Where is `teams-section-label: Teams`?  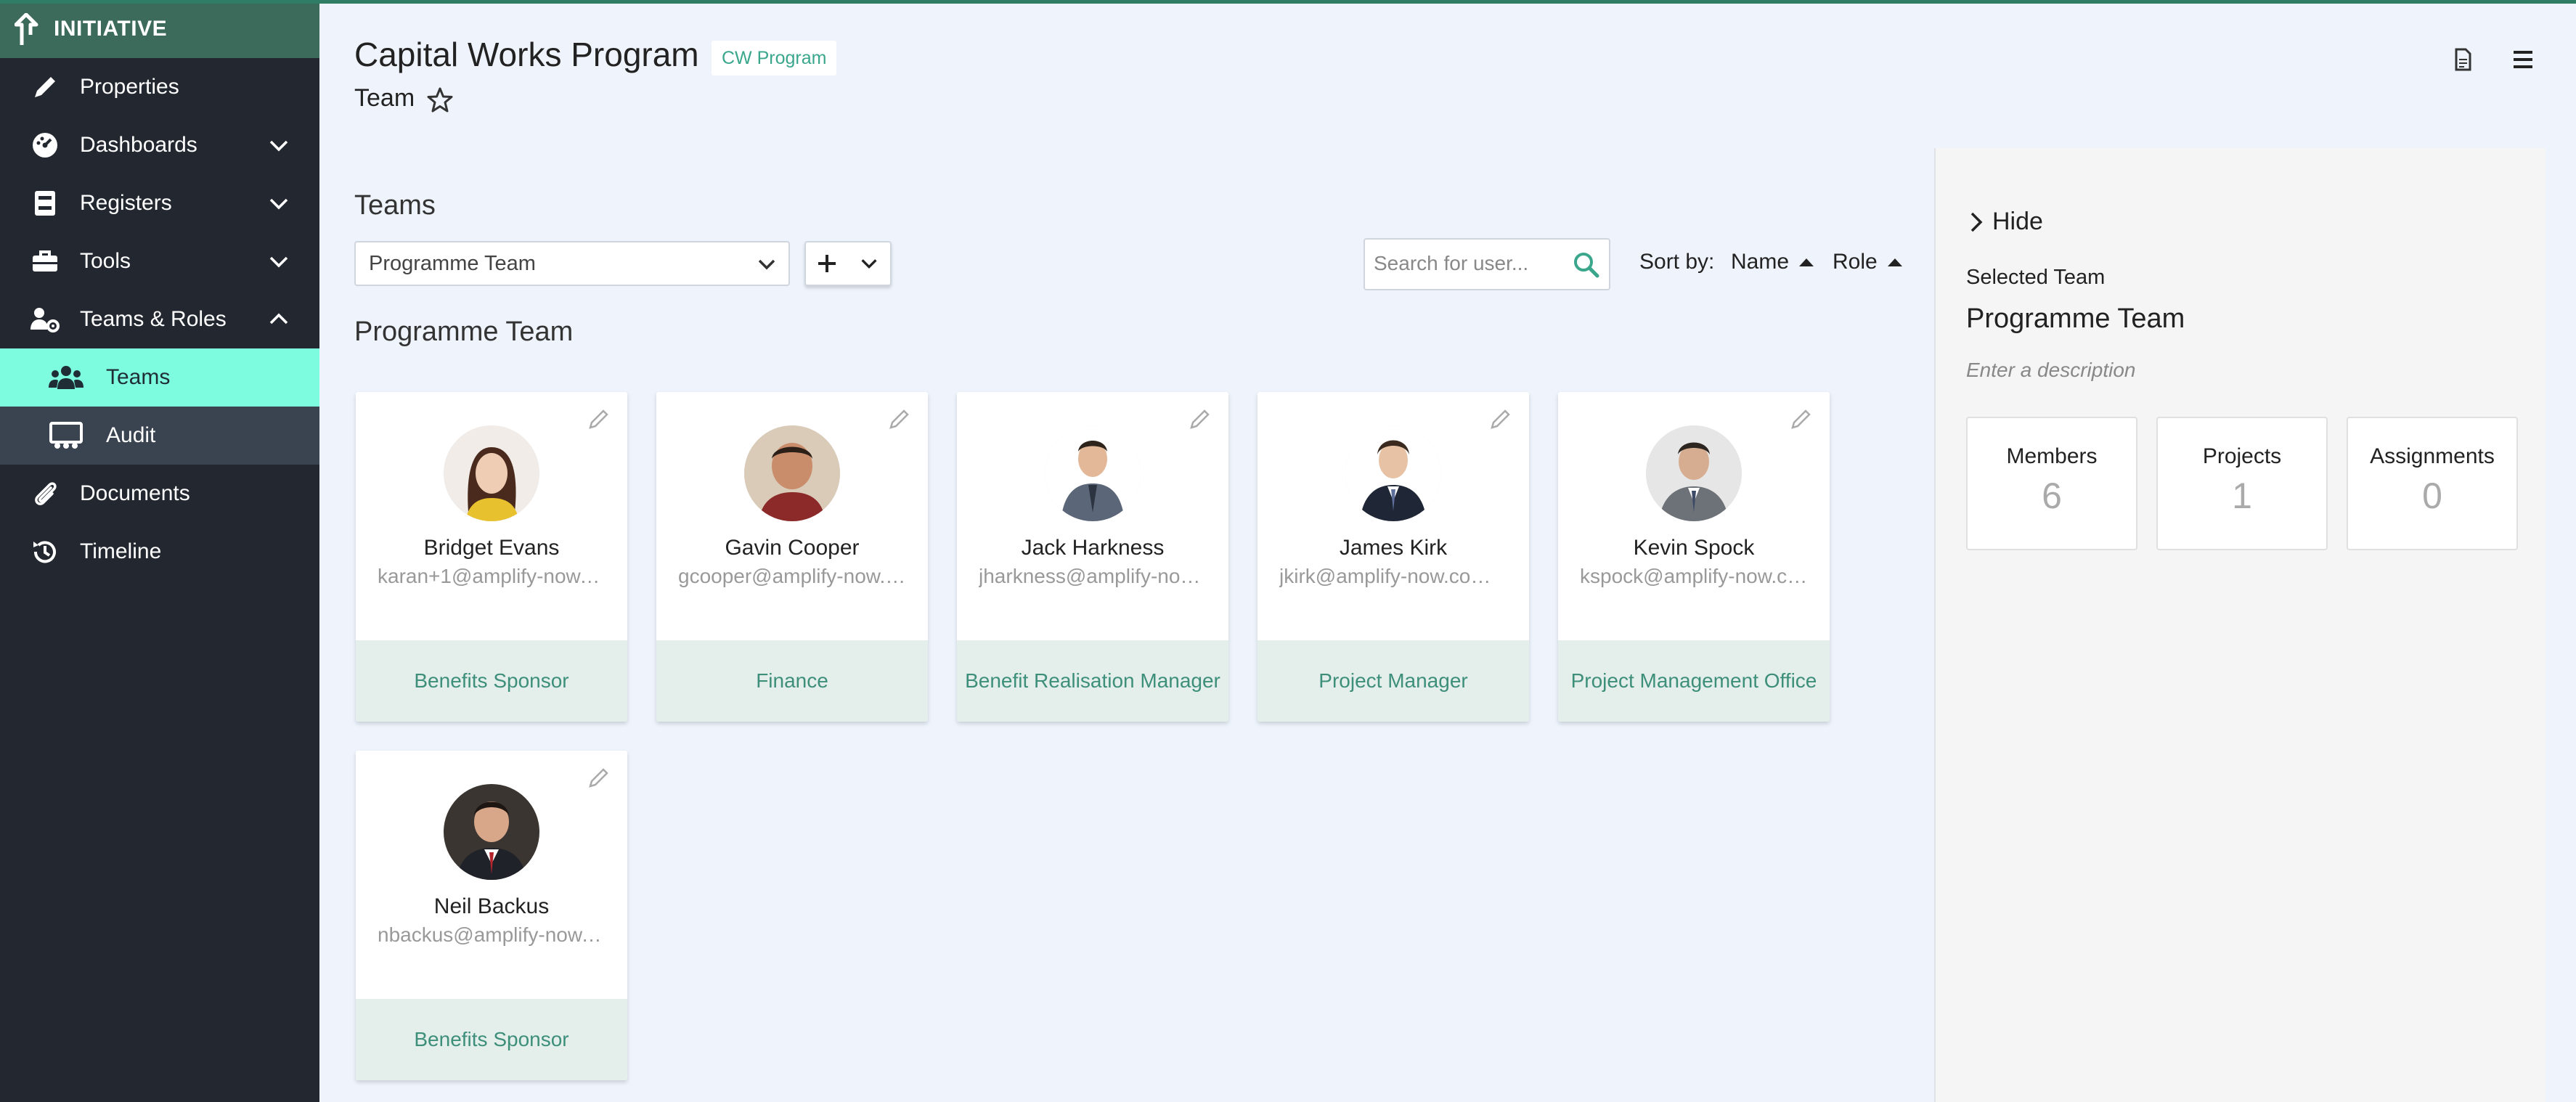
teams-section-label: Teams is located at coordinates (395, 205).